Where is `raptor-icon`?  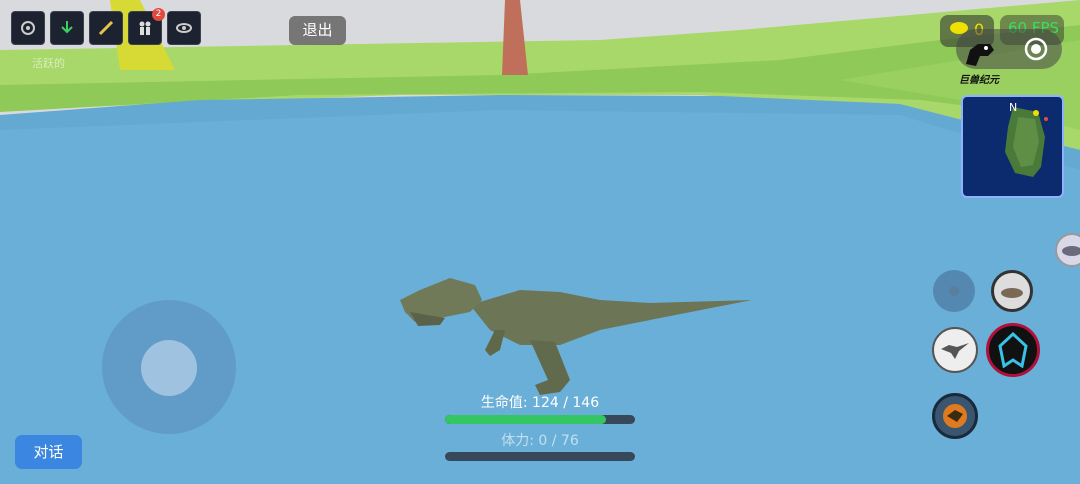 raptor-icon is located at coordinates (955, 351).